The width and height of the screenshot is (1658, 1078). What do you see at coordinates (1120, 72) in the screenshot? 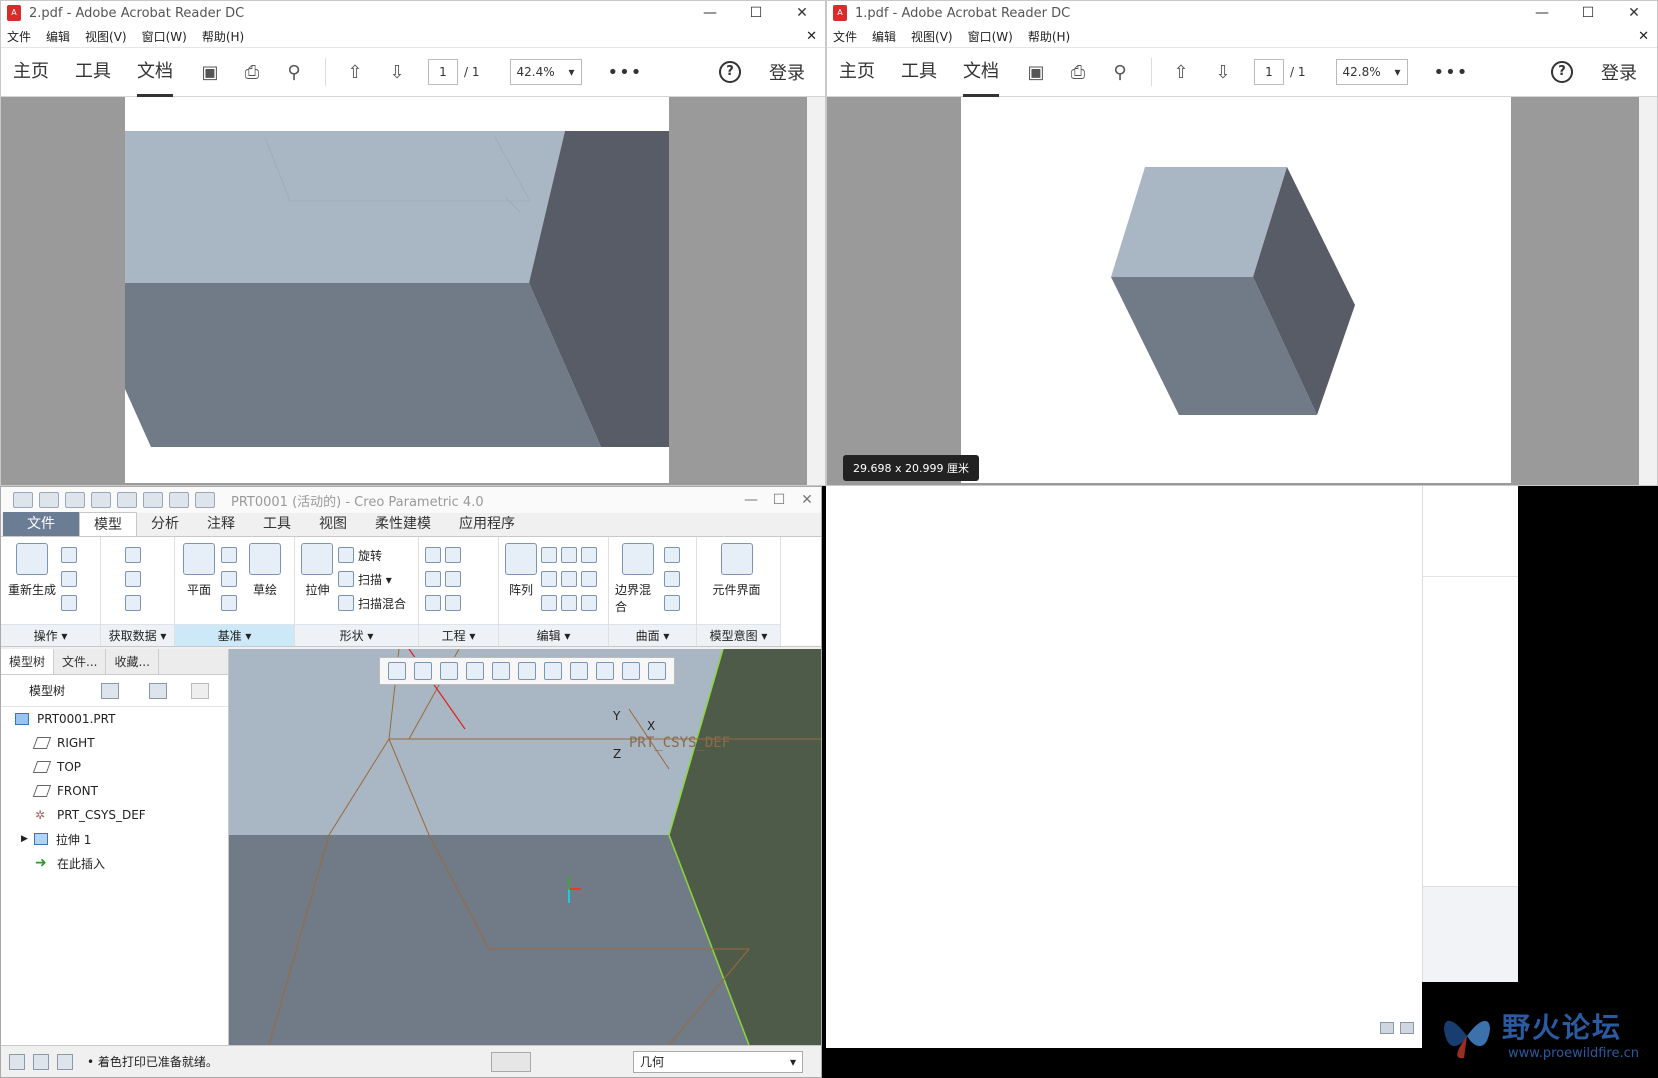
I see `search-icon: ⚲` at bounding box center [1120, 72].